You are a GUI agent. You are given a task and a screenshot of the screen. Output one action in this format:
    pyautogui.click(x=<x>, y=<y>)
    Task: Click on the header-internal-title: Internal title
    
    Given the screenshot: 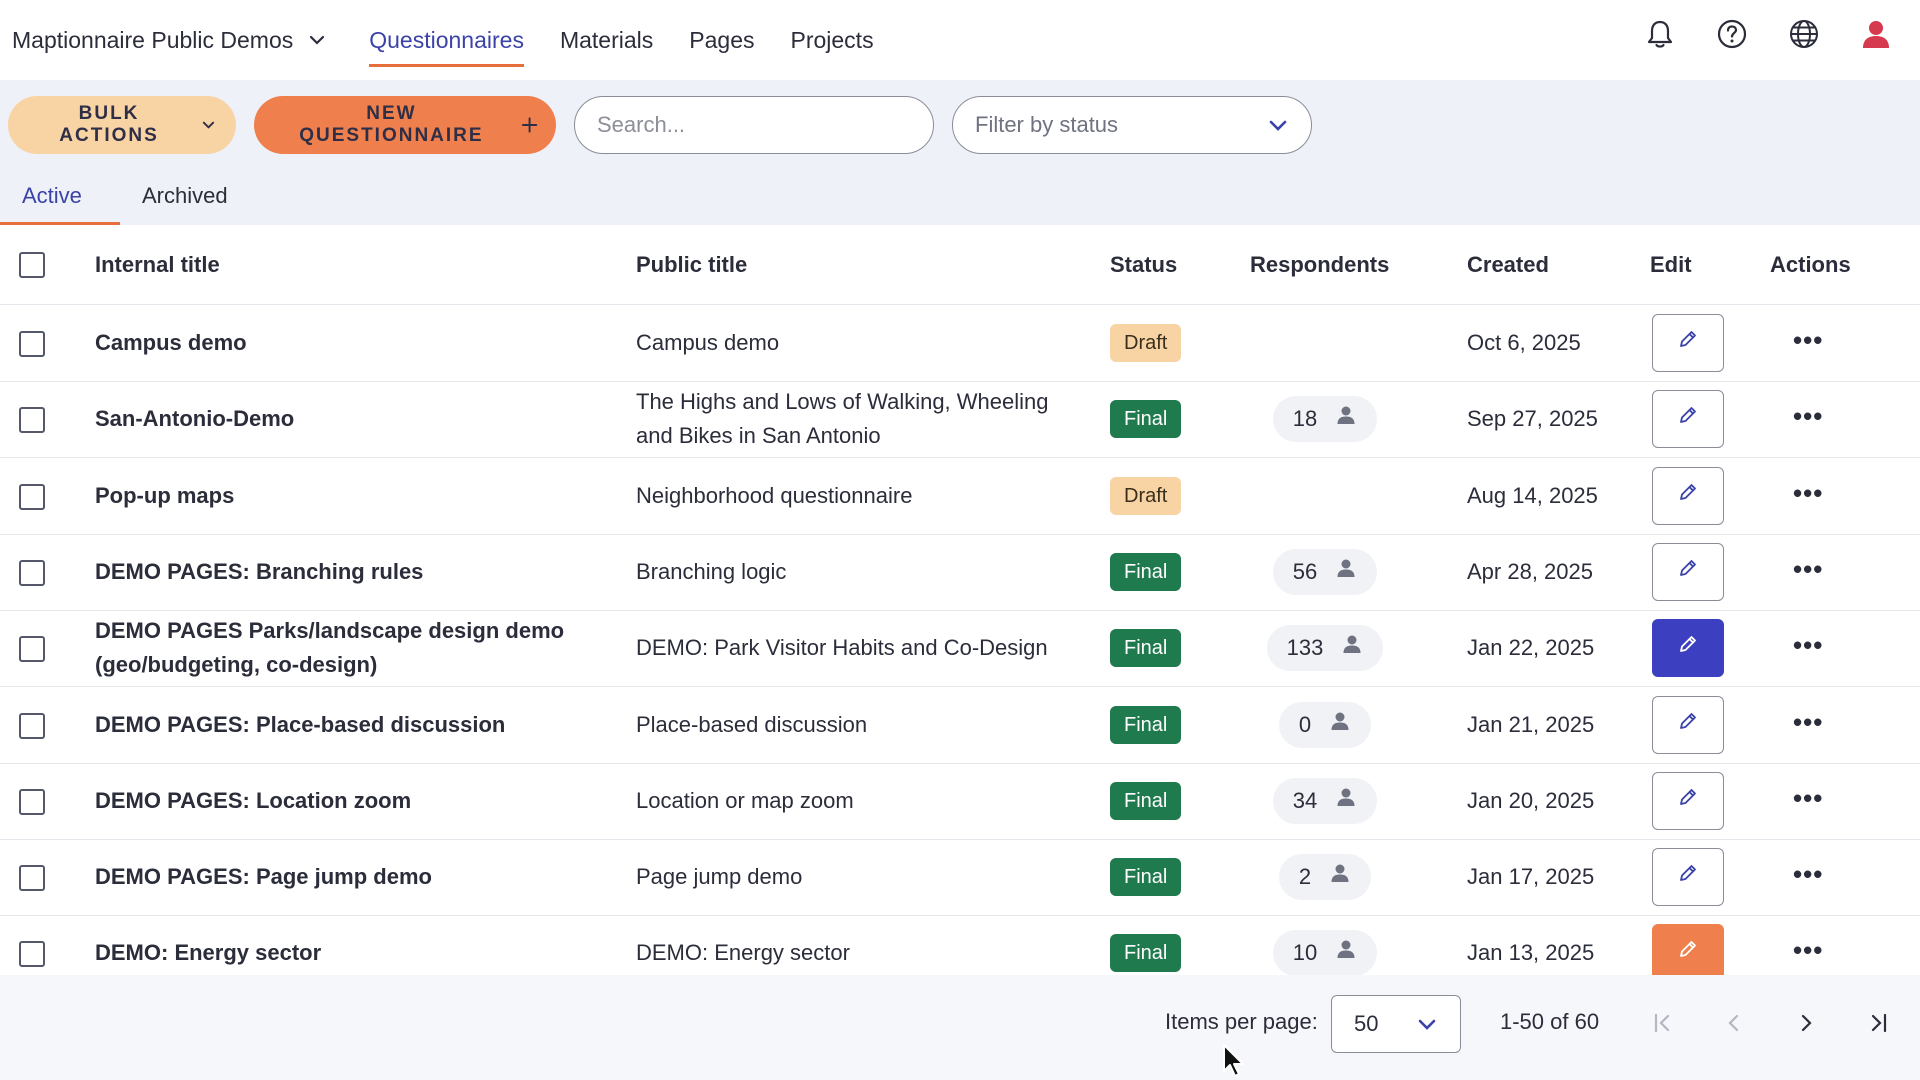 What is the action you would take?
    pyautogui.click(x=355, y=265)
    